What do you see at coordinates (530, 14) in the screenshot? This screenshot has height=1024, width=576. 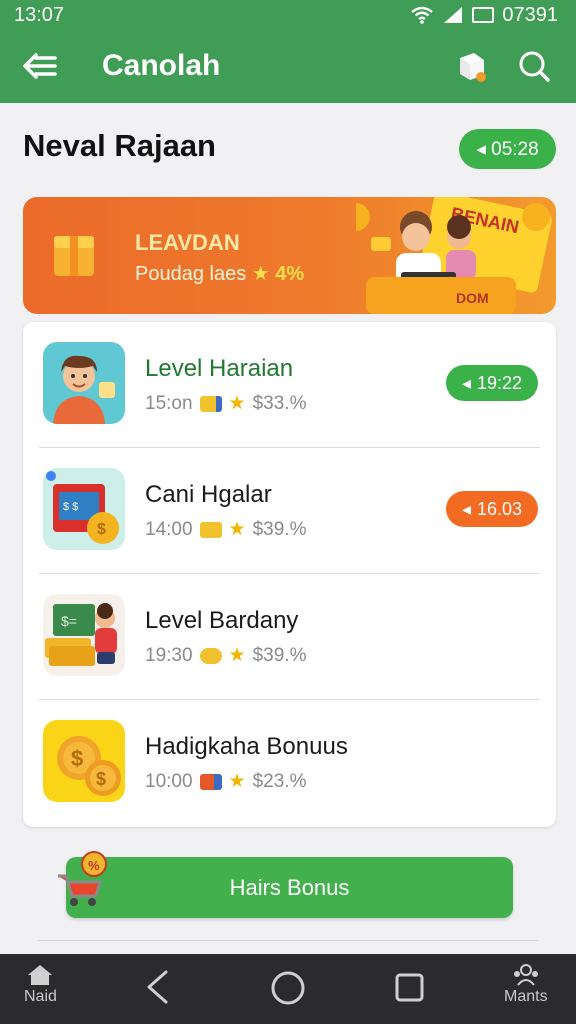 I see `battery-text: 07391` at bounding box center [530, 14].